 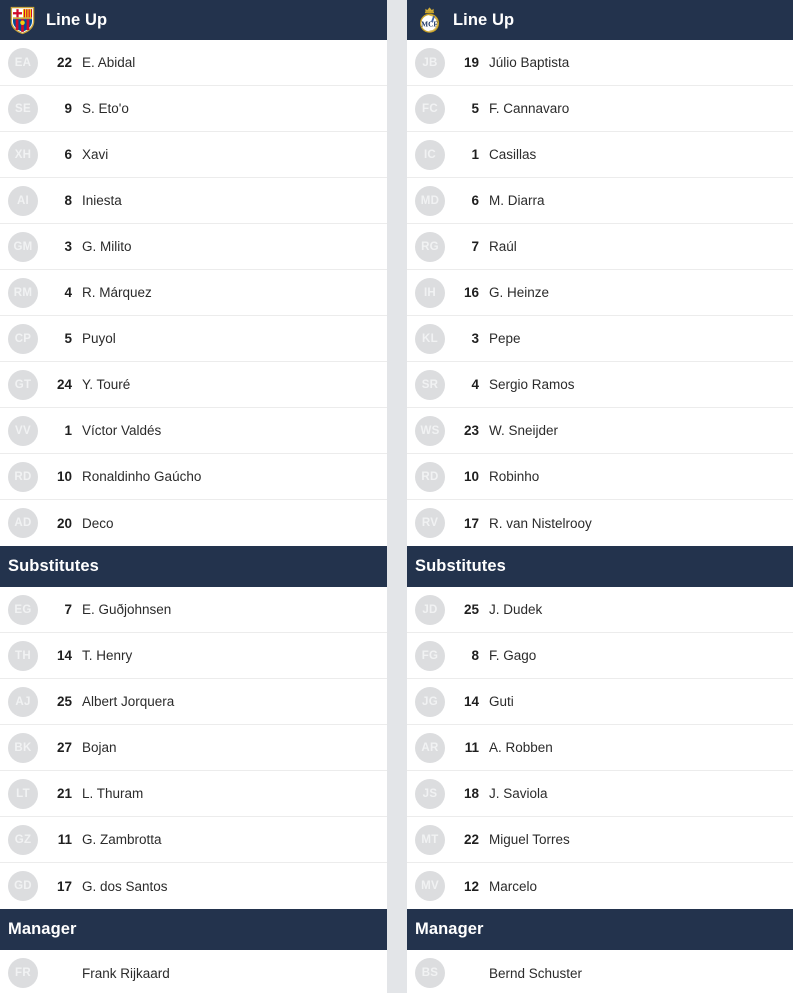 What do you see at coordinates (521, 747) in the screenshot?
I see `player-name: A. Robben` at bounding box center [521, 747].